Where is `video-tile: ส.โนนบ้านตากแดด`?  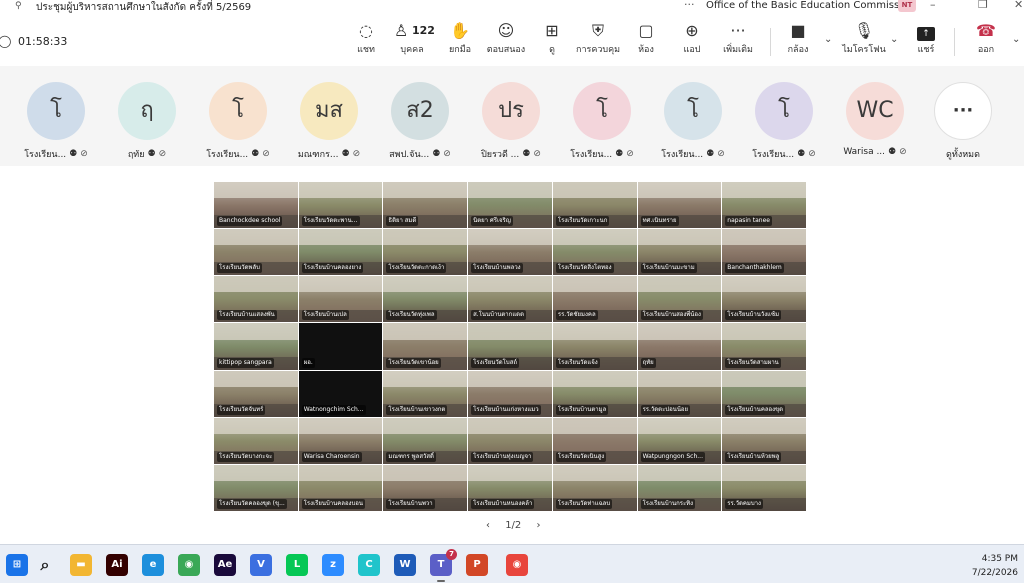 video-tile: ส.โนนบ้านตากแดด is located at coordinates (510, 299).